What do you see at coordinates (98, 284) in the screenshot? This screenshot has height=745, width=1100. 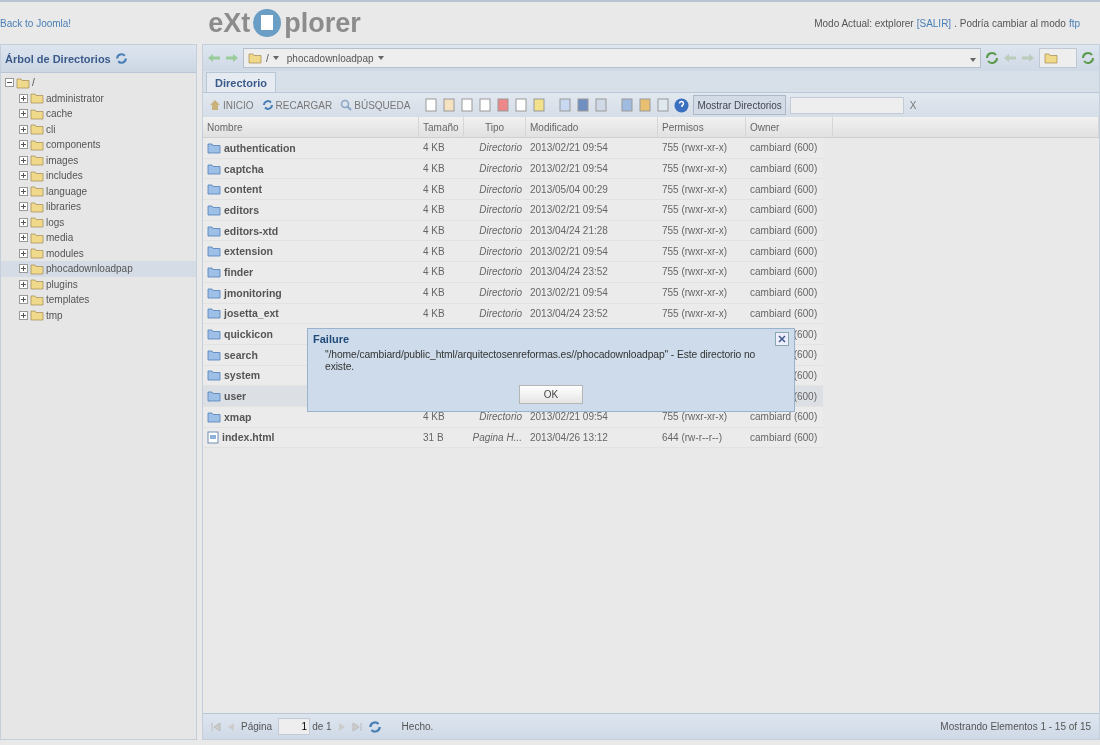 I see `tree-item: plugins` at bounding box center [98, 284].